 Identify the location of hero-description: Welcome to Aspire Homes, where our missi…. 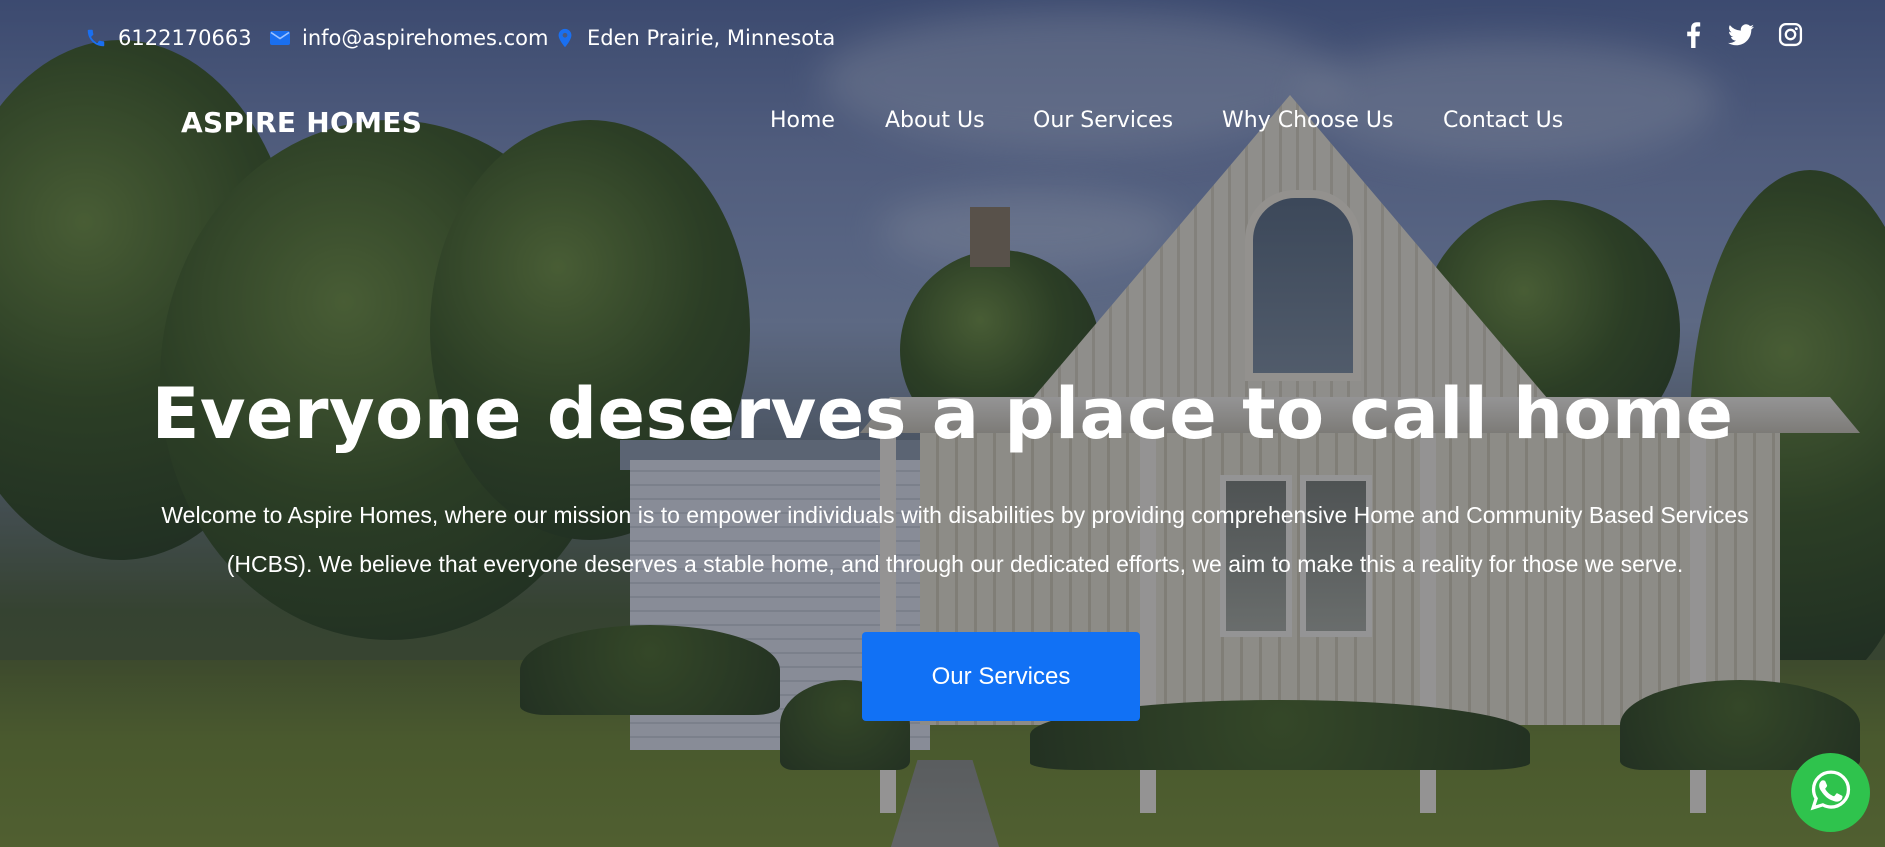
(955, 539).